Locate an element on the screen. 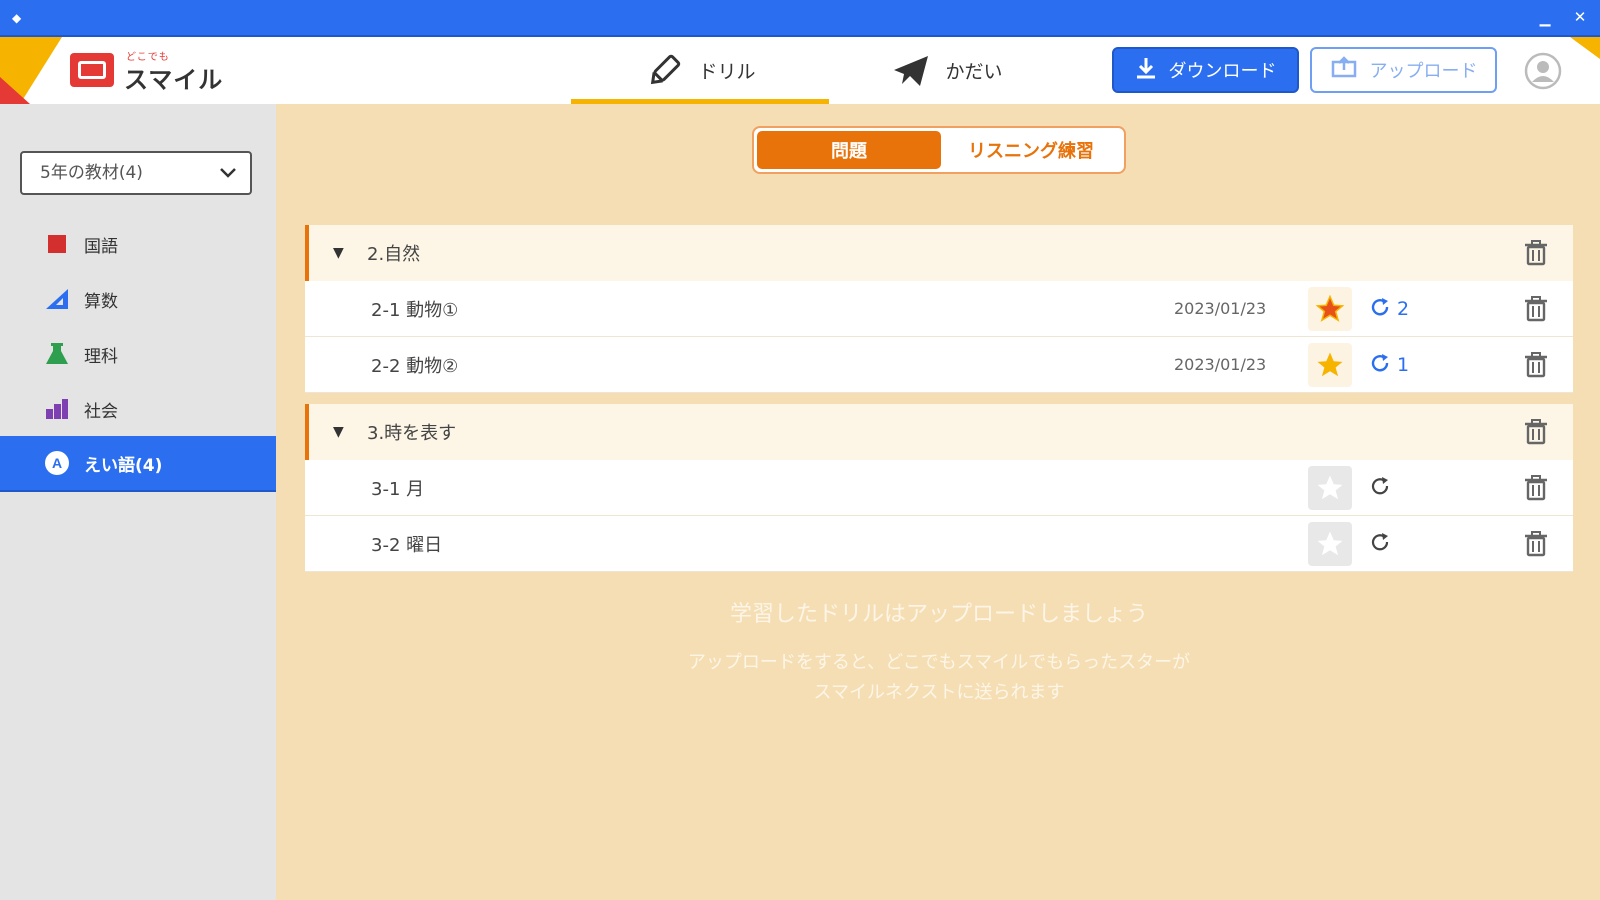 The height and width of the screenshot is (900, 1600). app-logo is located at coordinates (92, 70).